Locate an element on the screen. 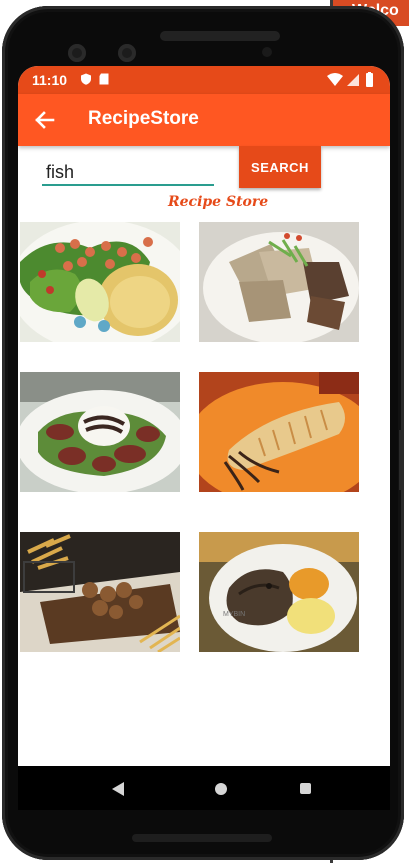 This screenshot has height=863, width=409. beef-salad-cheese-image is located at coordinates (100, 432).